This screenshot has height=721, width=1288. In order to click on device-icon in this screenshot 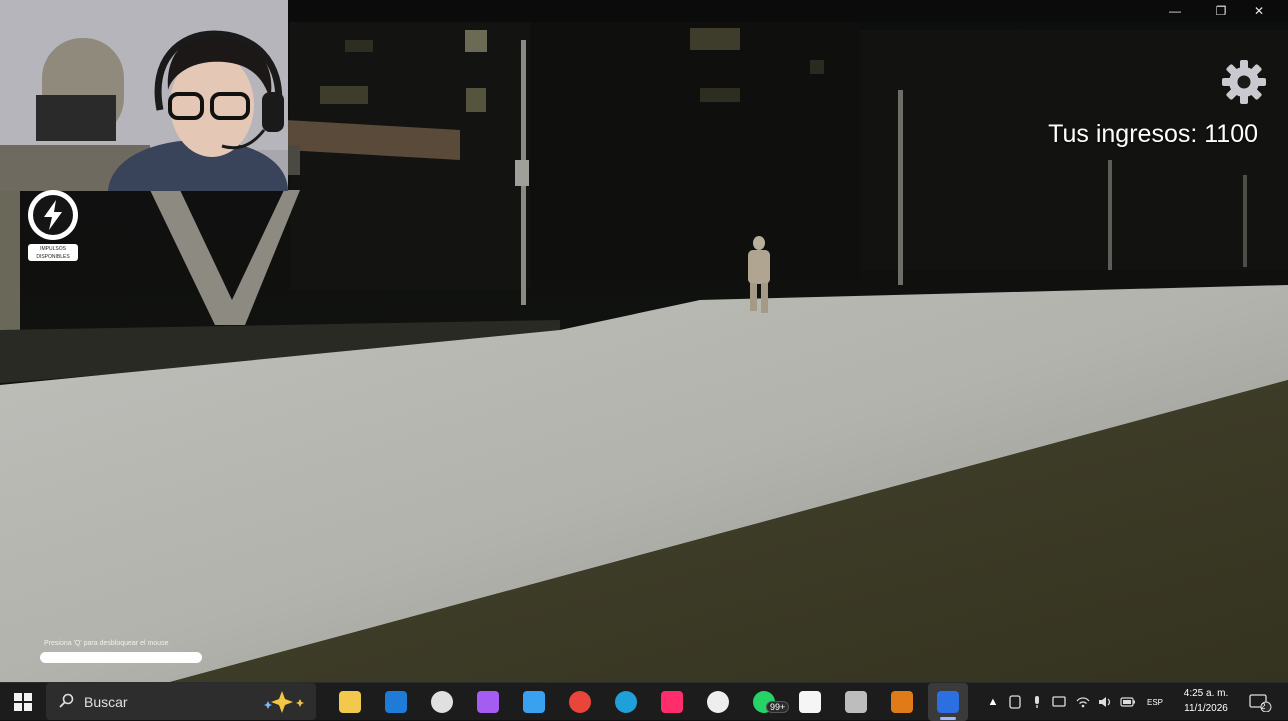, I will do `click(1059, 702)`.